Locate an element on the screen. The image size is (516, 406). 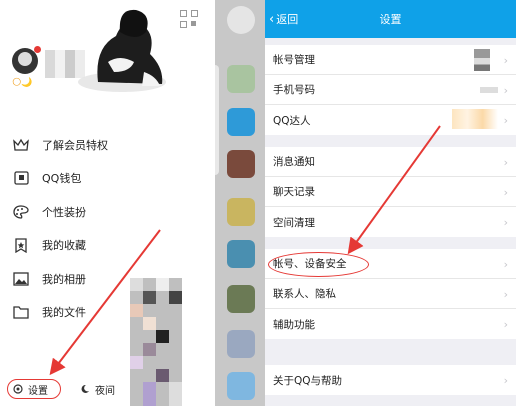
settings-row-chat-history: 聊天记录 › is located at coordinates (390, 192).